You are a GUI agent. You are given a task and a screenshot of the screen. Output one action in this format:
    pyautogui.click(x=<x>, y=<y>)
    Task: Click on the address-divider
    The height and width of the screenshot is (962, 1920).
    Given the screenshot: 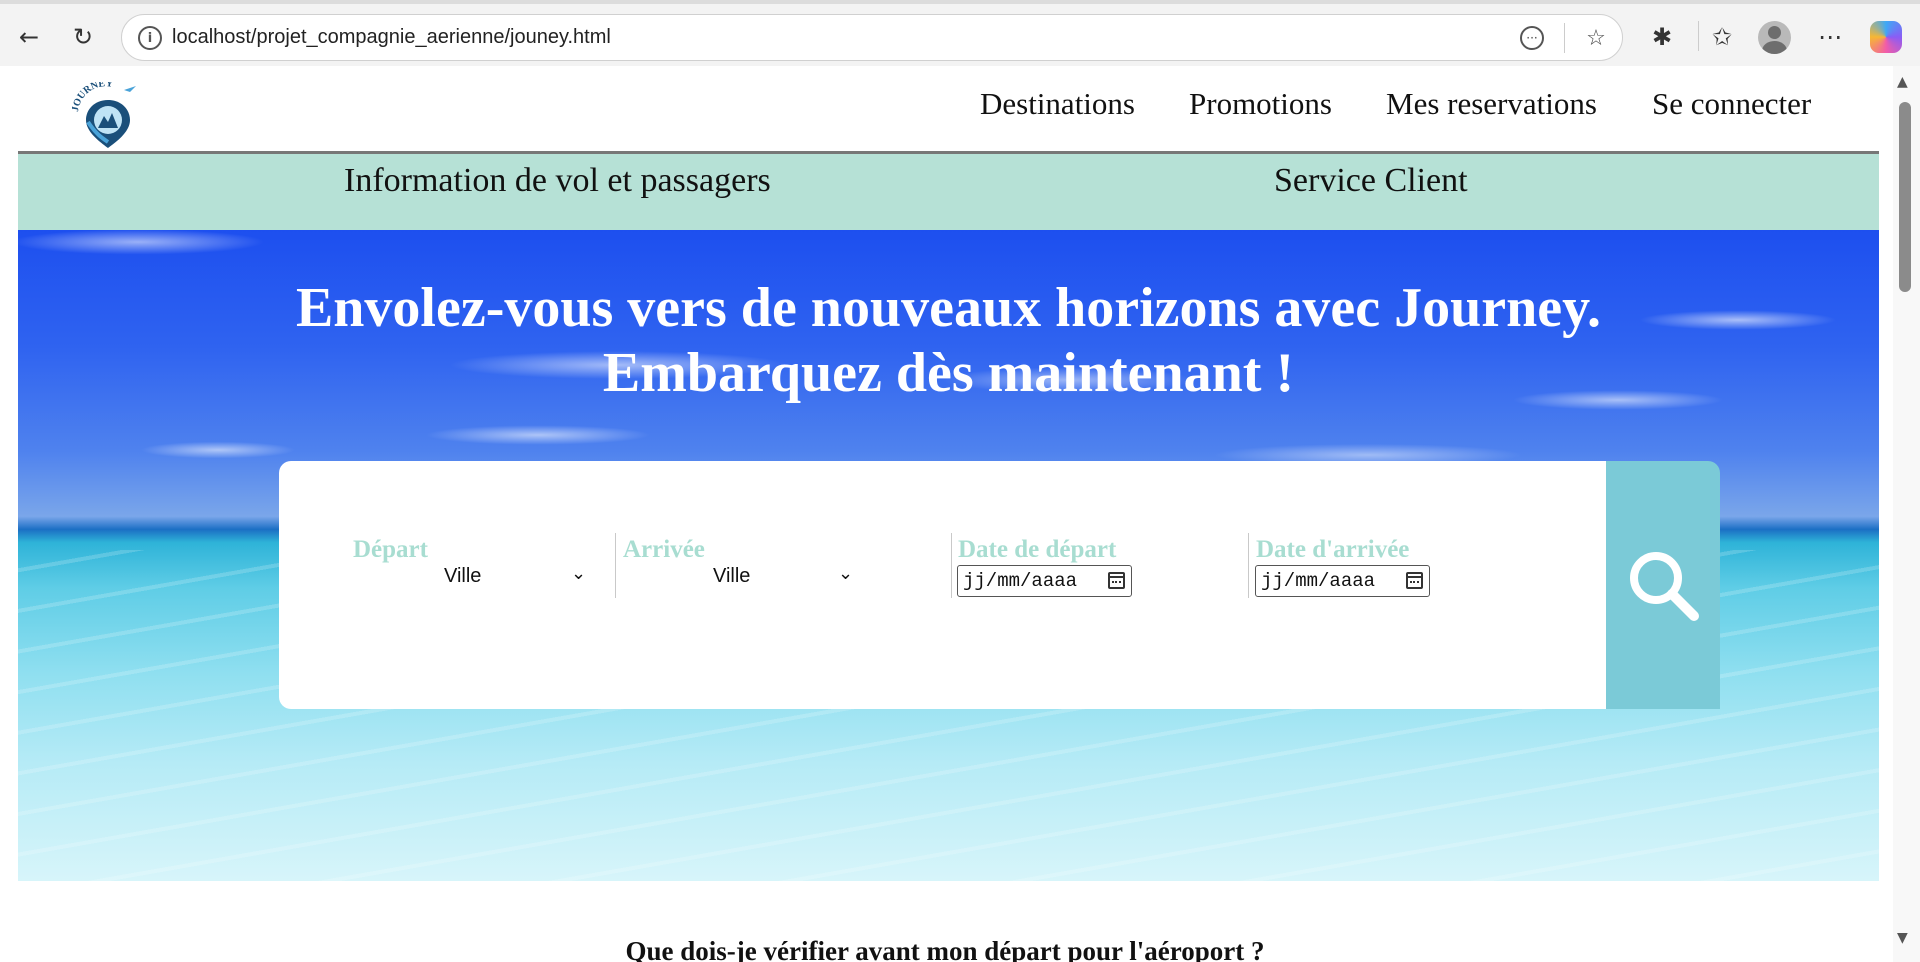 What is the action you would take?
    pyautogui.click(x=1564, y=38)
    